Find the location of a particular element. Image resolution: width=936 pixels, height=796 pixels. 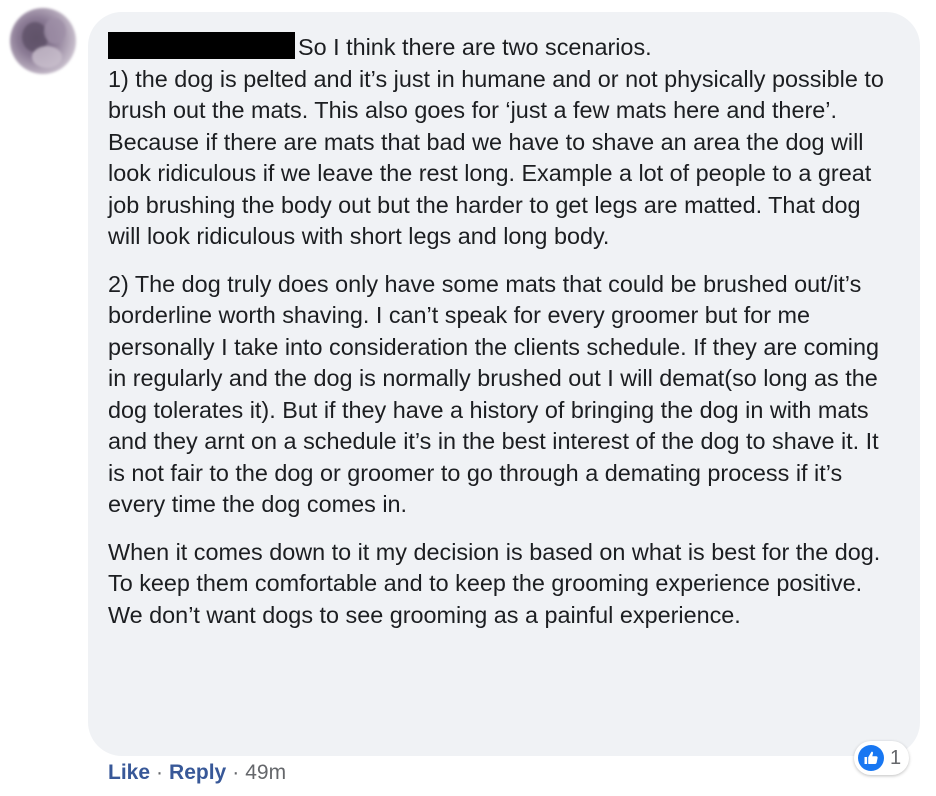

avatar is located at coordinates (43, 41).